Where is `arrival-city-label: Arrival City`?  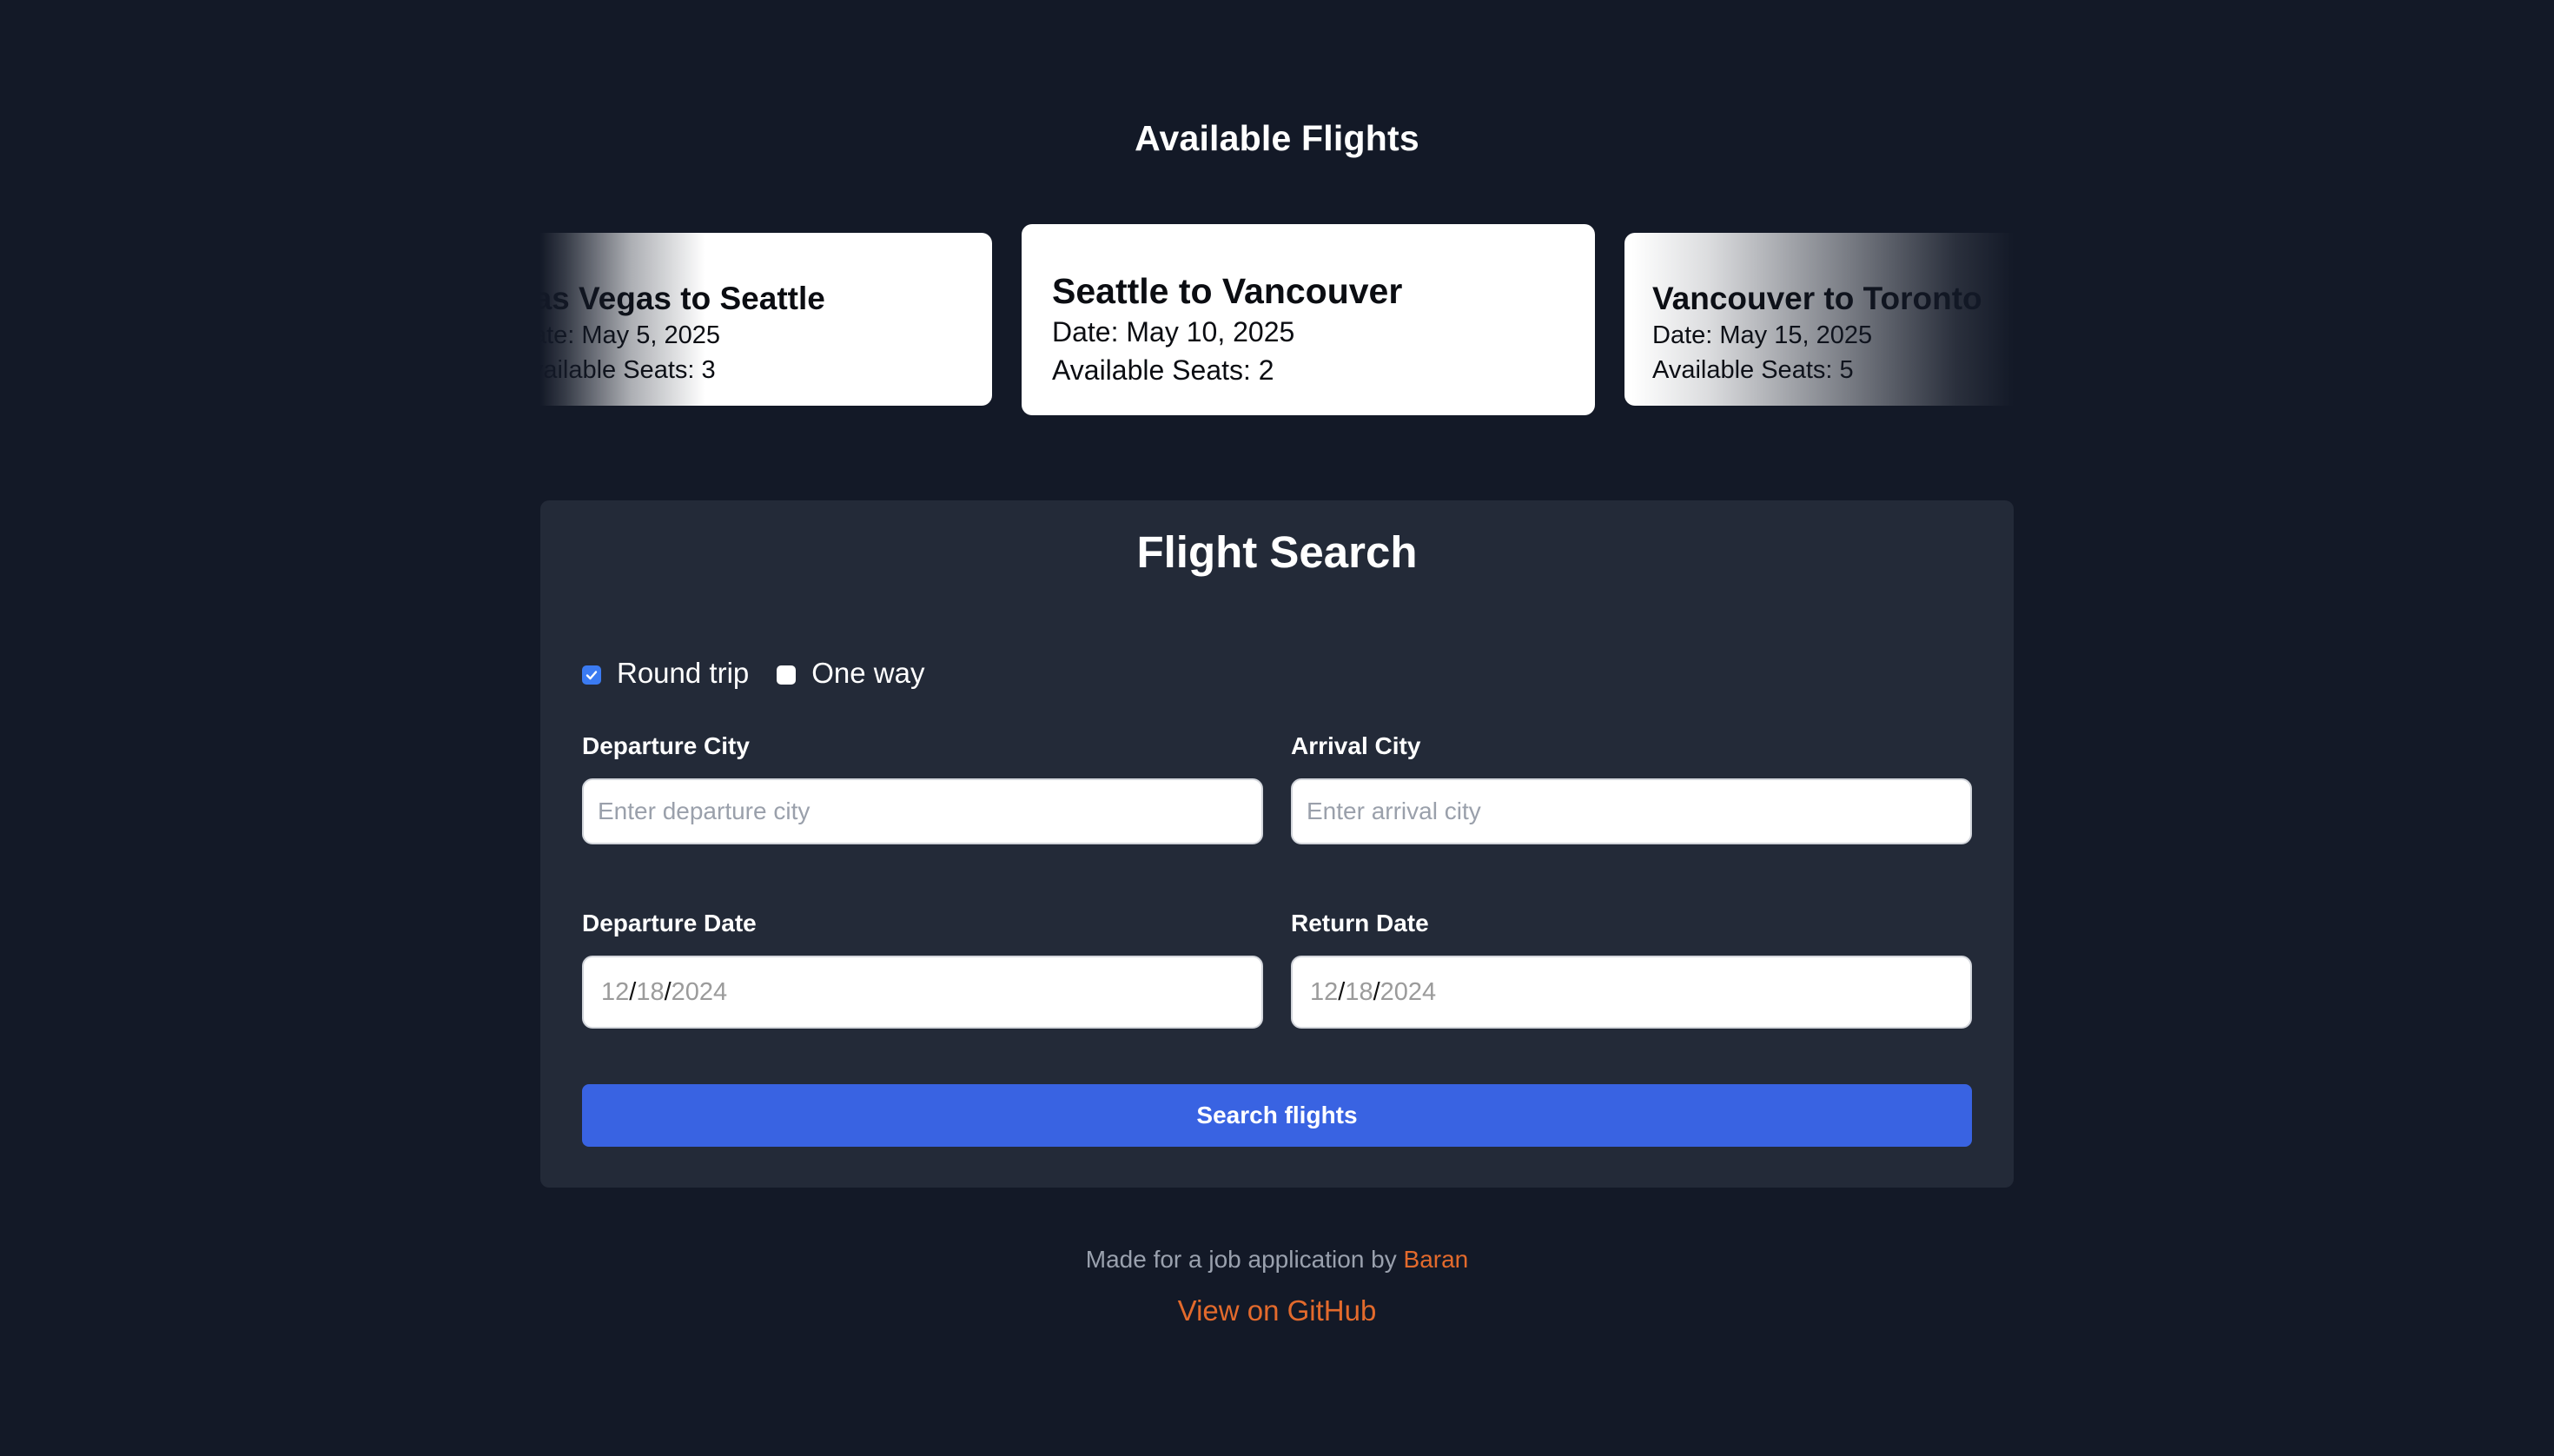
arrival-city-label: Arrival City is located at coordinates (1356, 745).